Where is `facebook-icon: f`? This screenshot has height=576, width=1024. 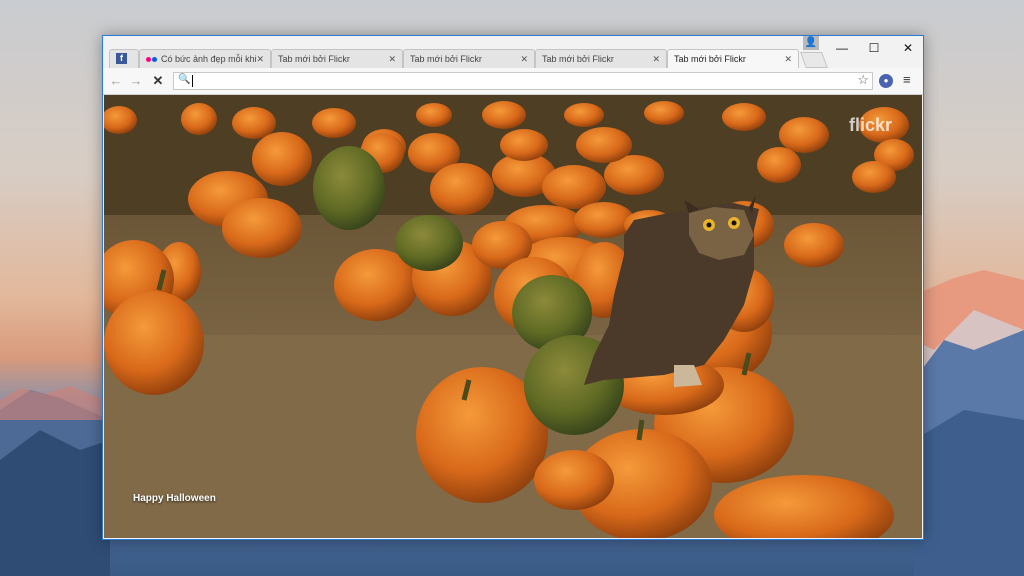 facebook-icon: f is located at coordinates (121, 59).